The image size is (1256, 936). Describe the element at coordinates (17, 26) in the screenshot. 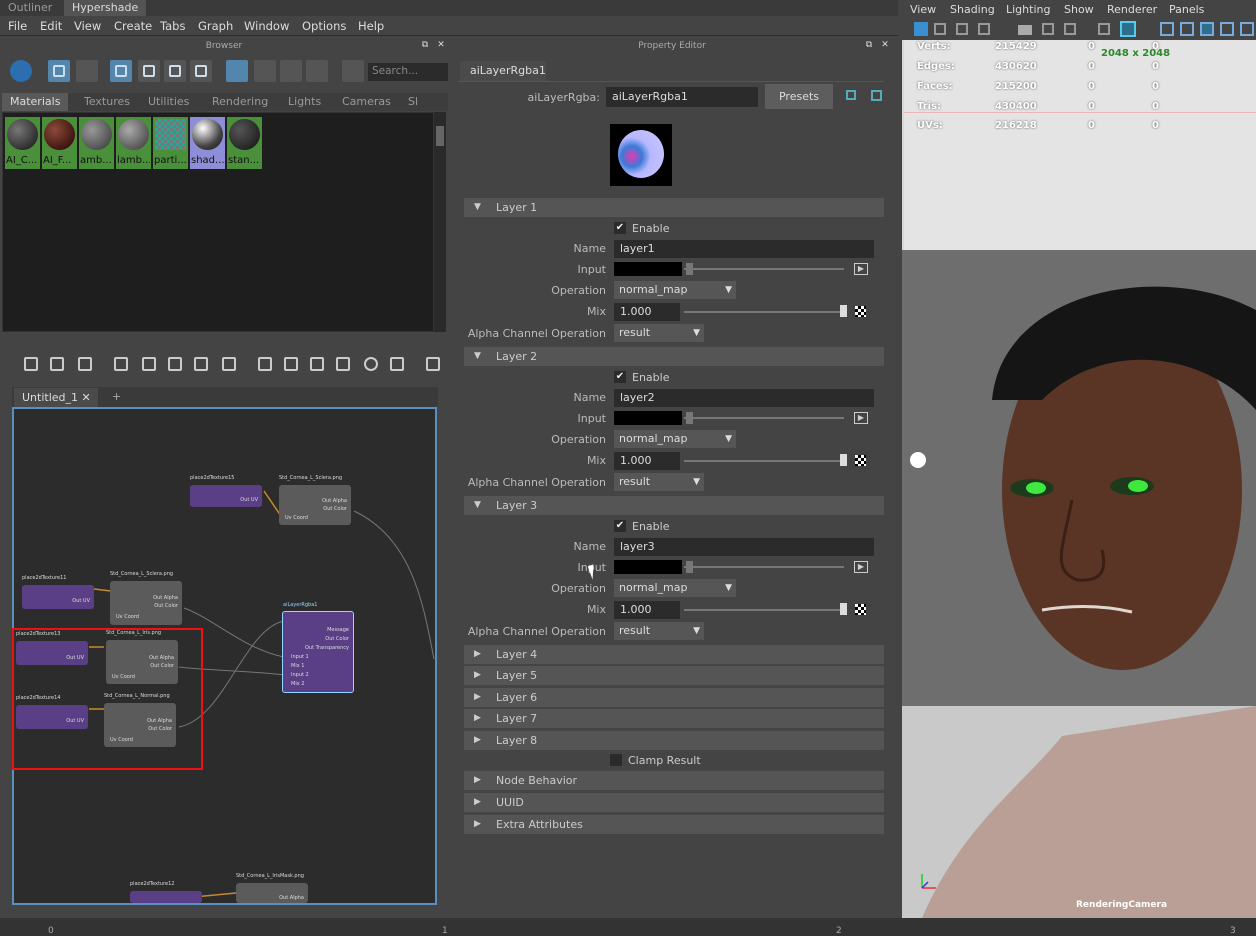

I see `menu-file: File` at that location.